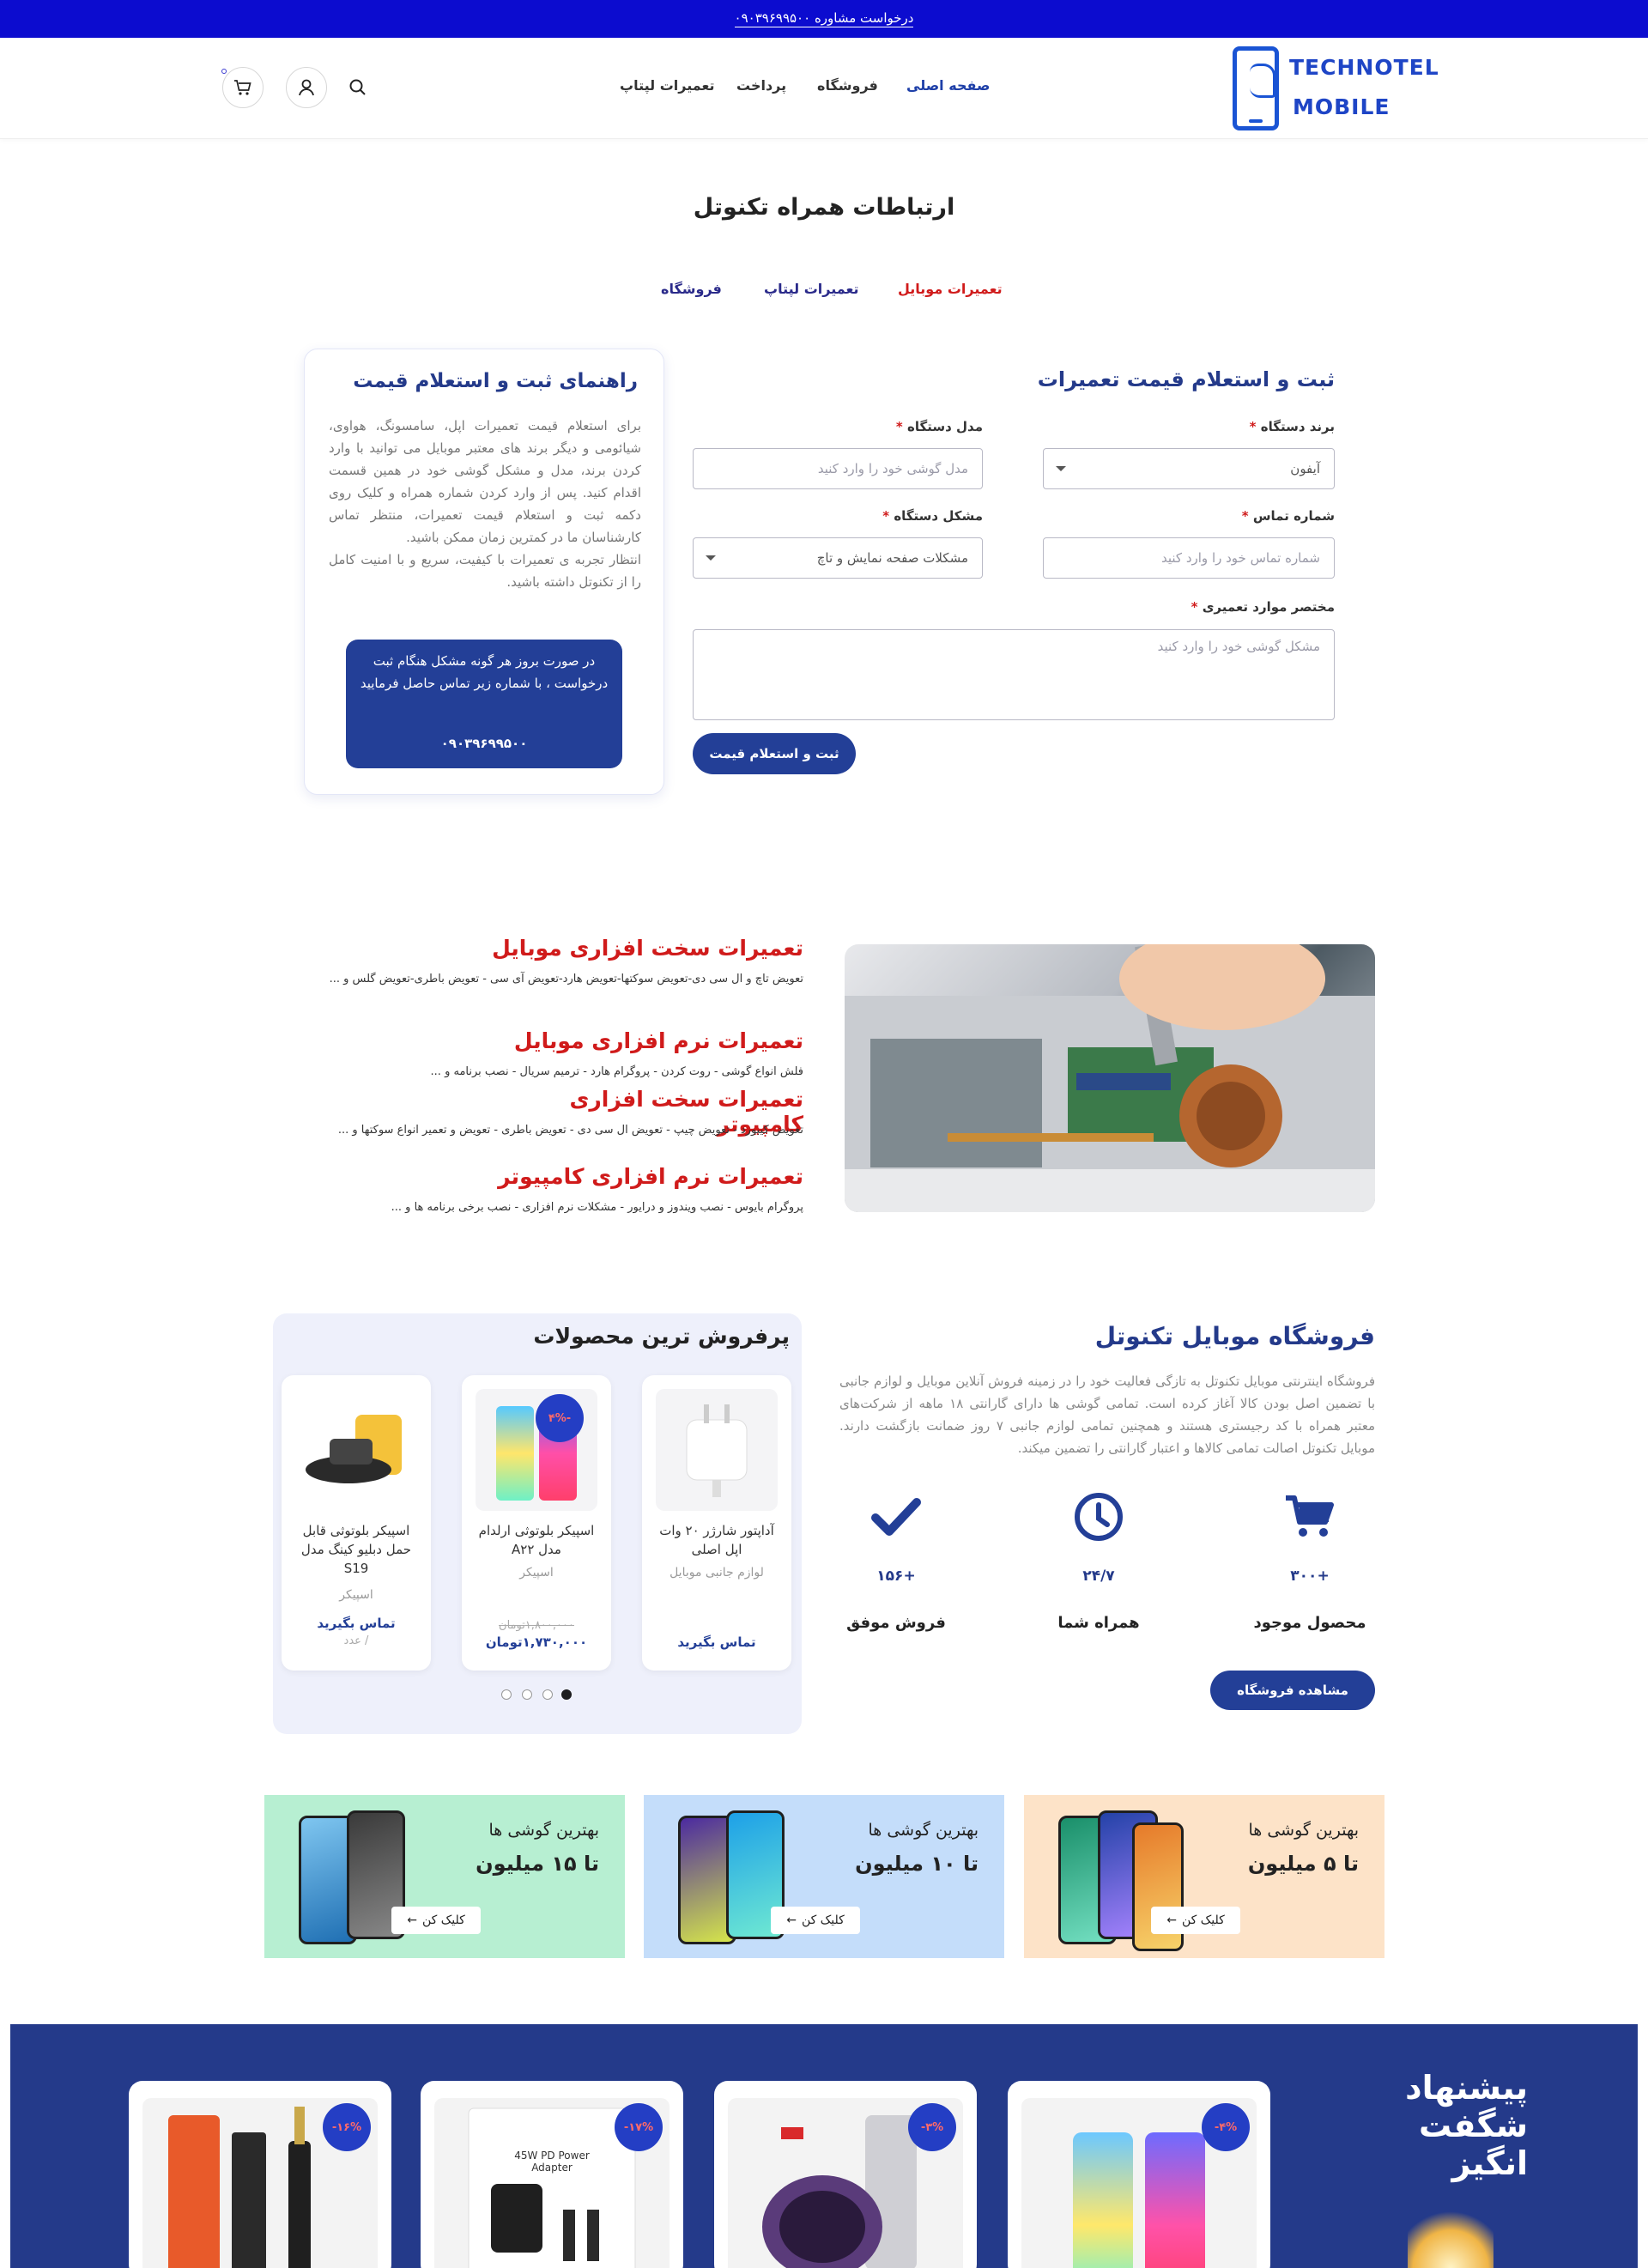 This screenshot has height=2268, width=1648. What do you see at coordinates (838, 558) in the screenshot?
I see `issue-select: مشکلات صفحه نمایش و تاچ` at bounding box center [838, 558].